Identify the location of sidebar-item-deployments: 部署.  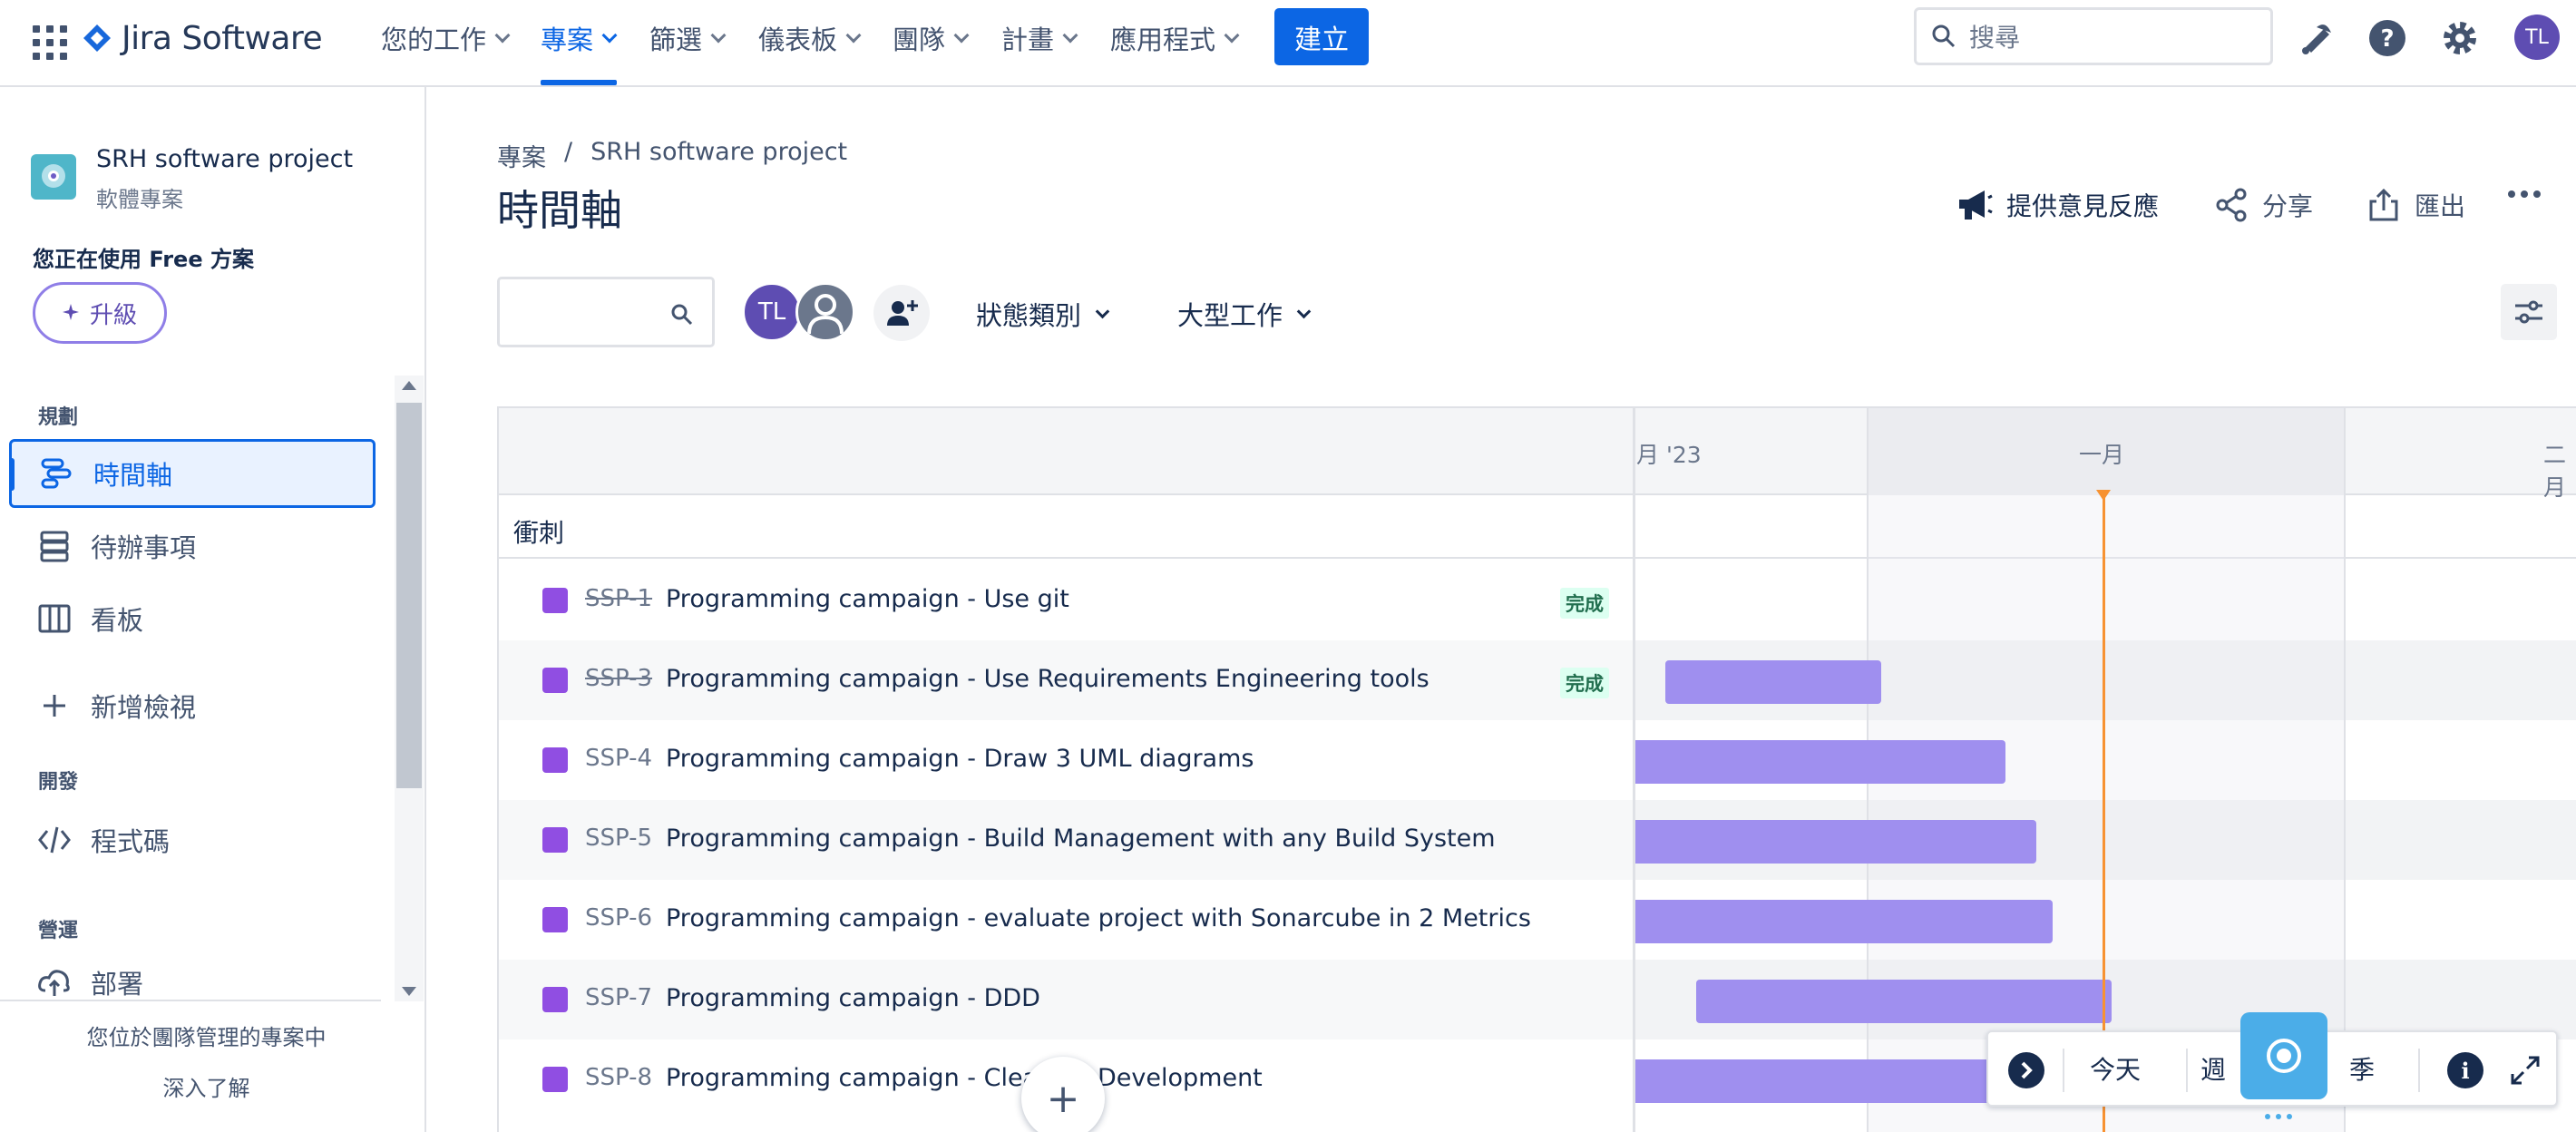
(192, 976).